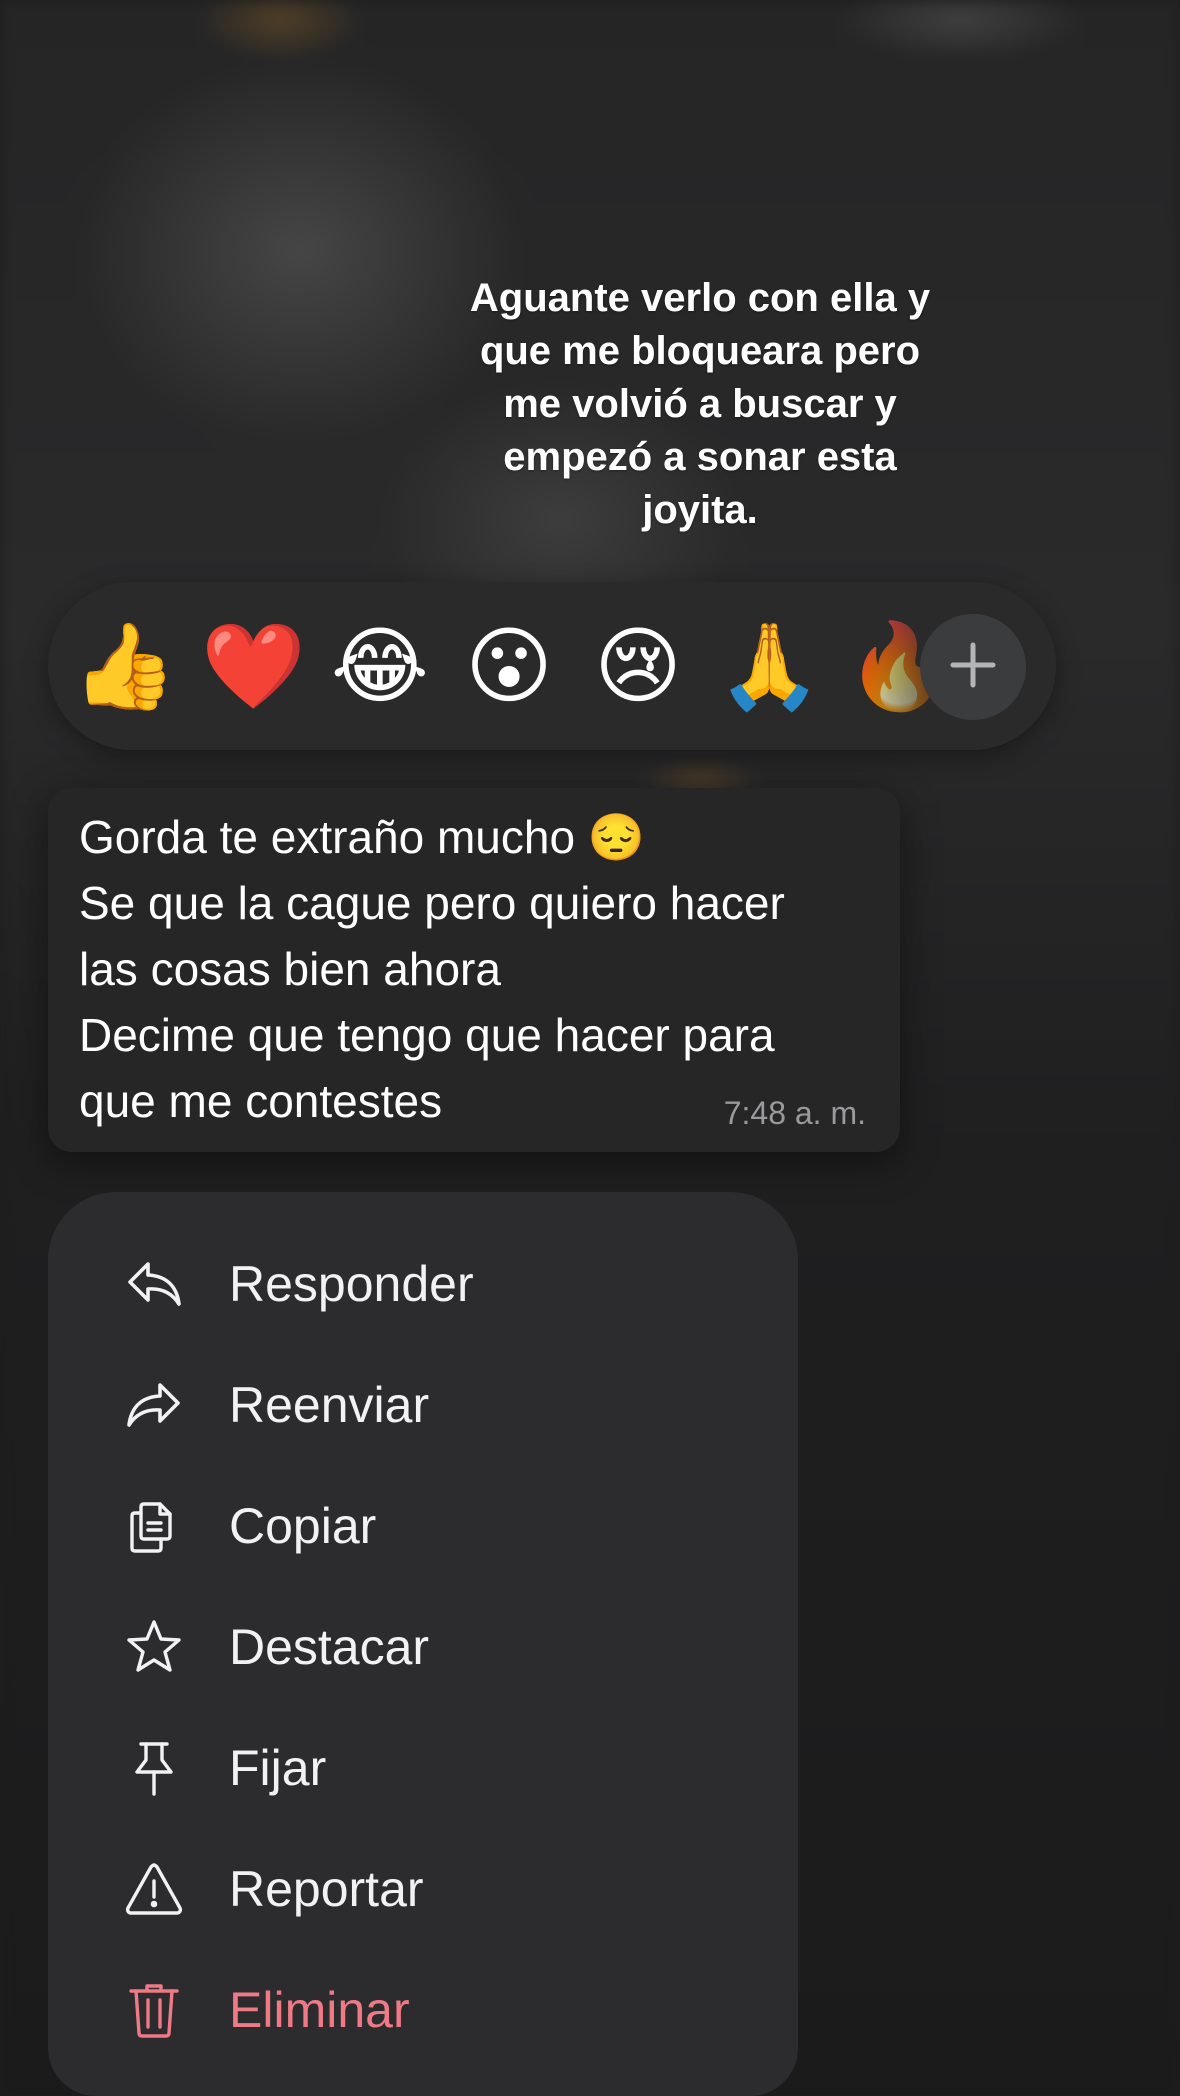 The image size is (1180, 2096). I want to click on plus-icon, so click(973, 667).